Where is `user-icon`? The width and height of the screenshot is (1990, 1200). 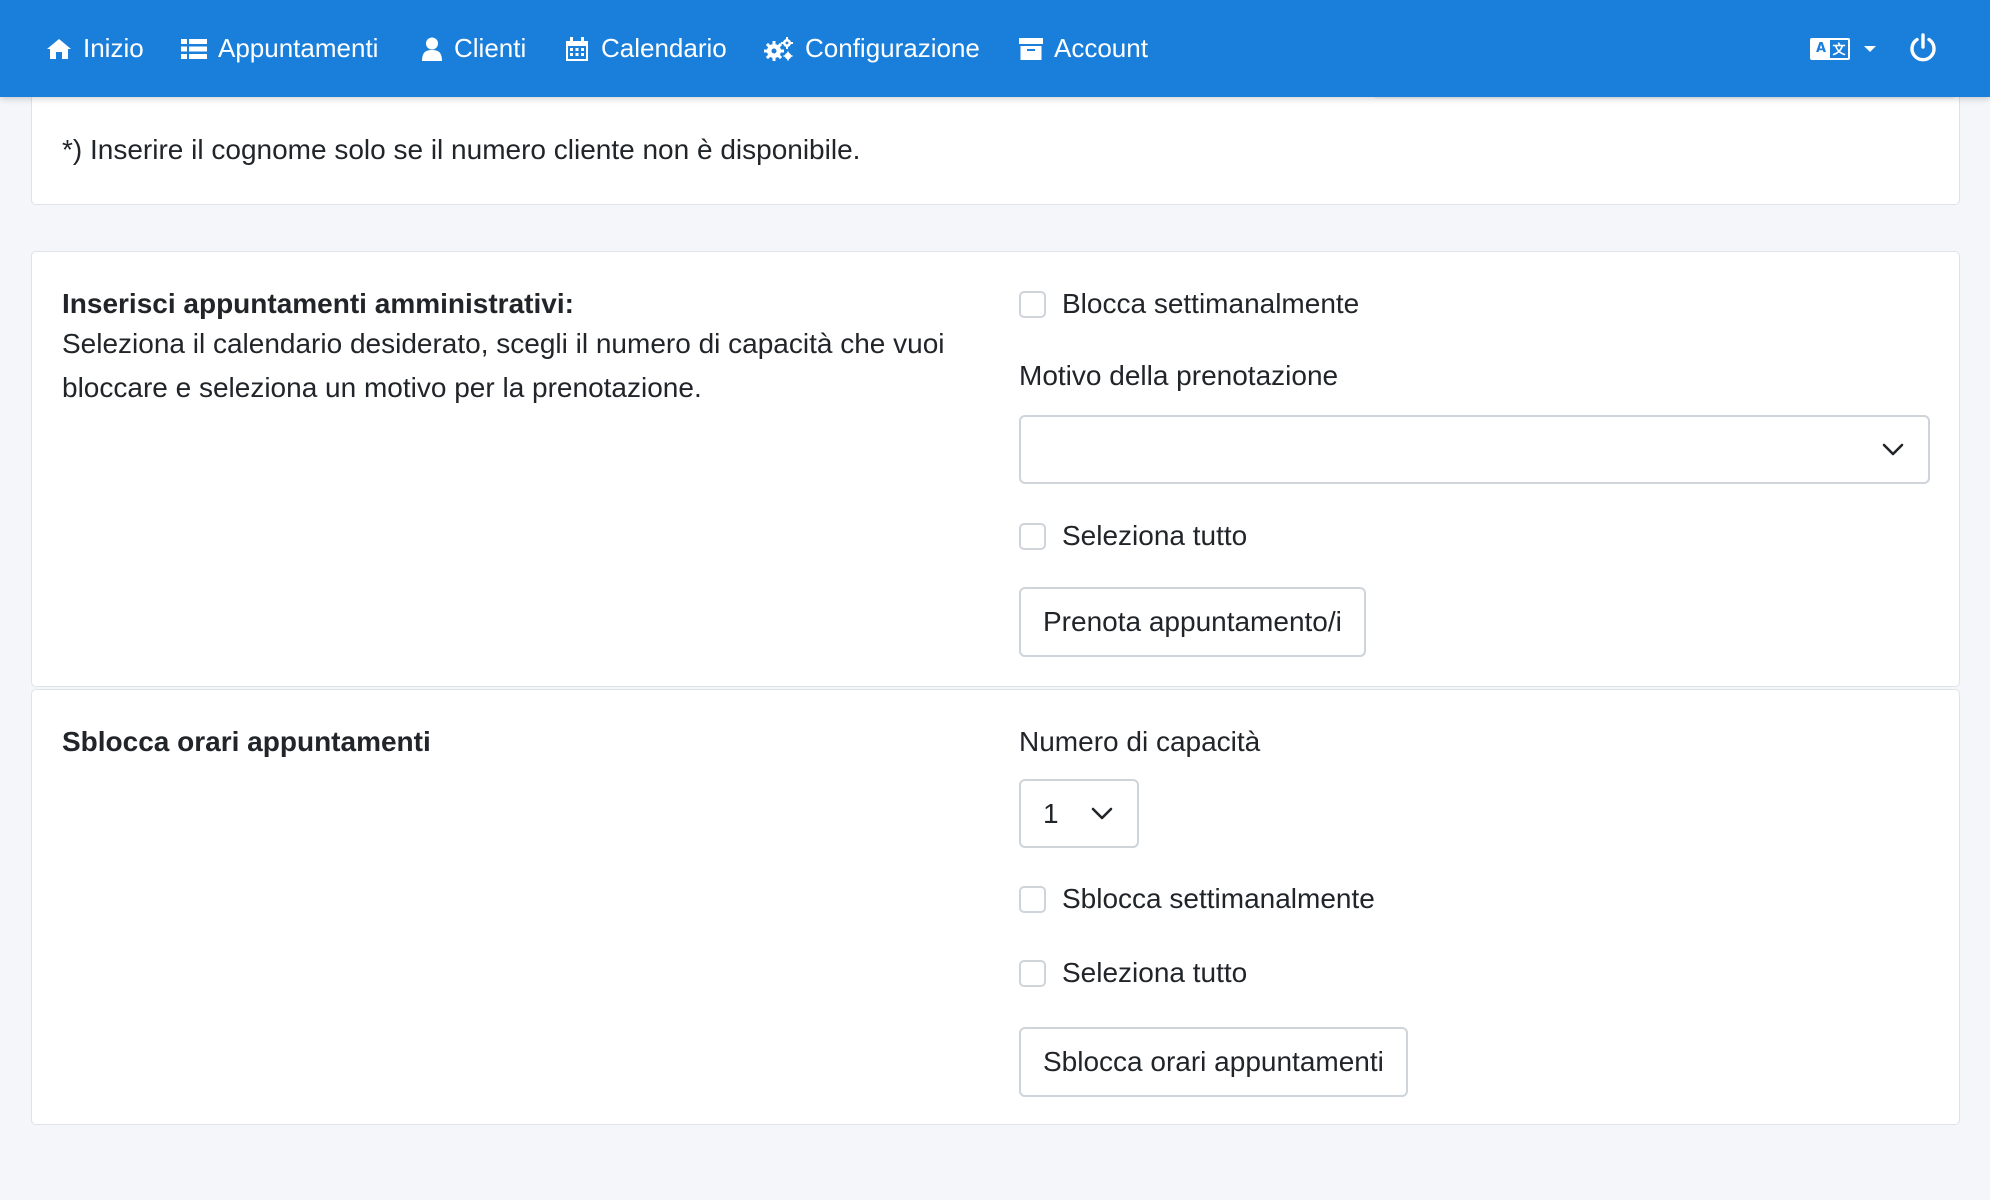
user-icon is located at coordinates (432, 49).